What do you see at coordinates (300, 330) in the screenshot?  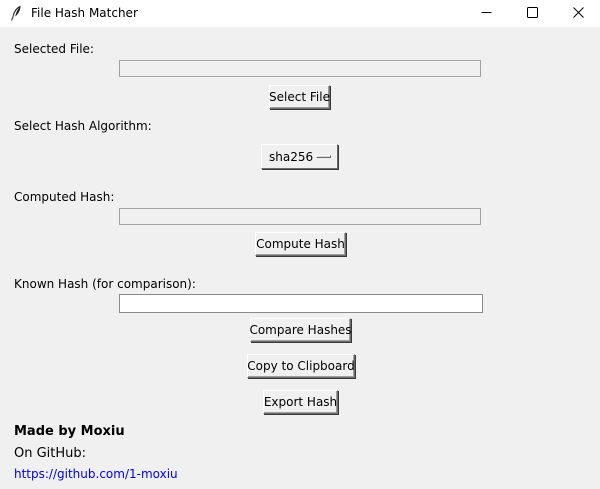 I see `compare-hashes-button: Compare Hashes` at bounding box center [300, 330].